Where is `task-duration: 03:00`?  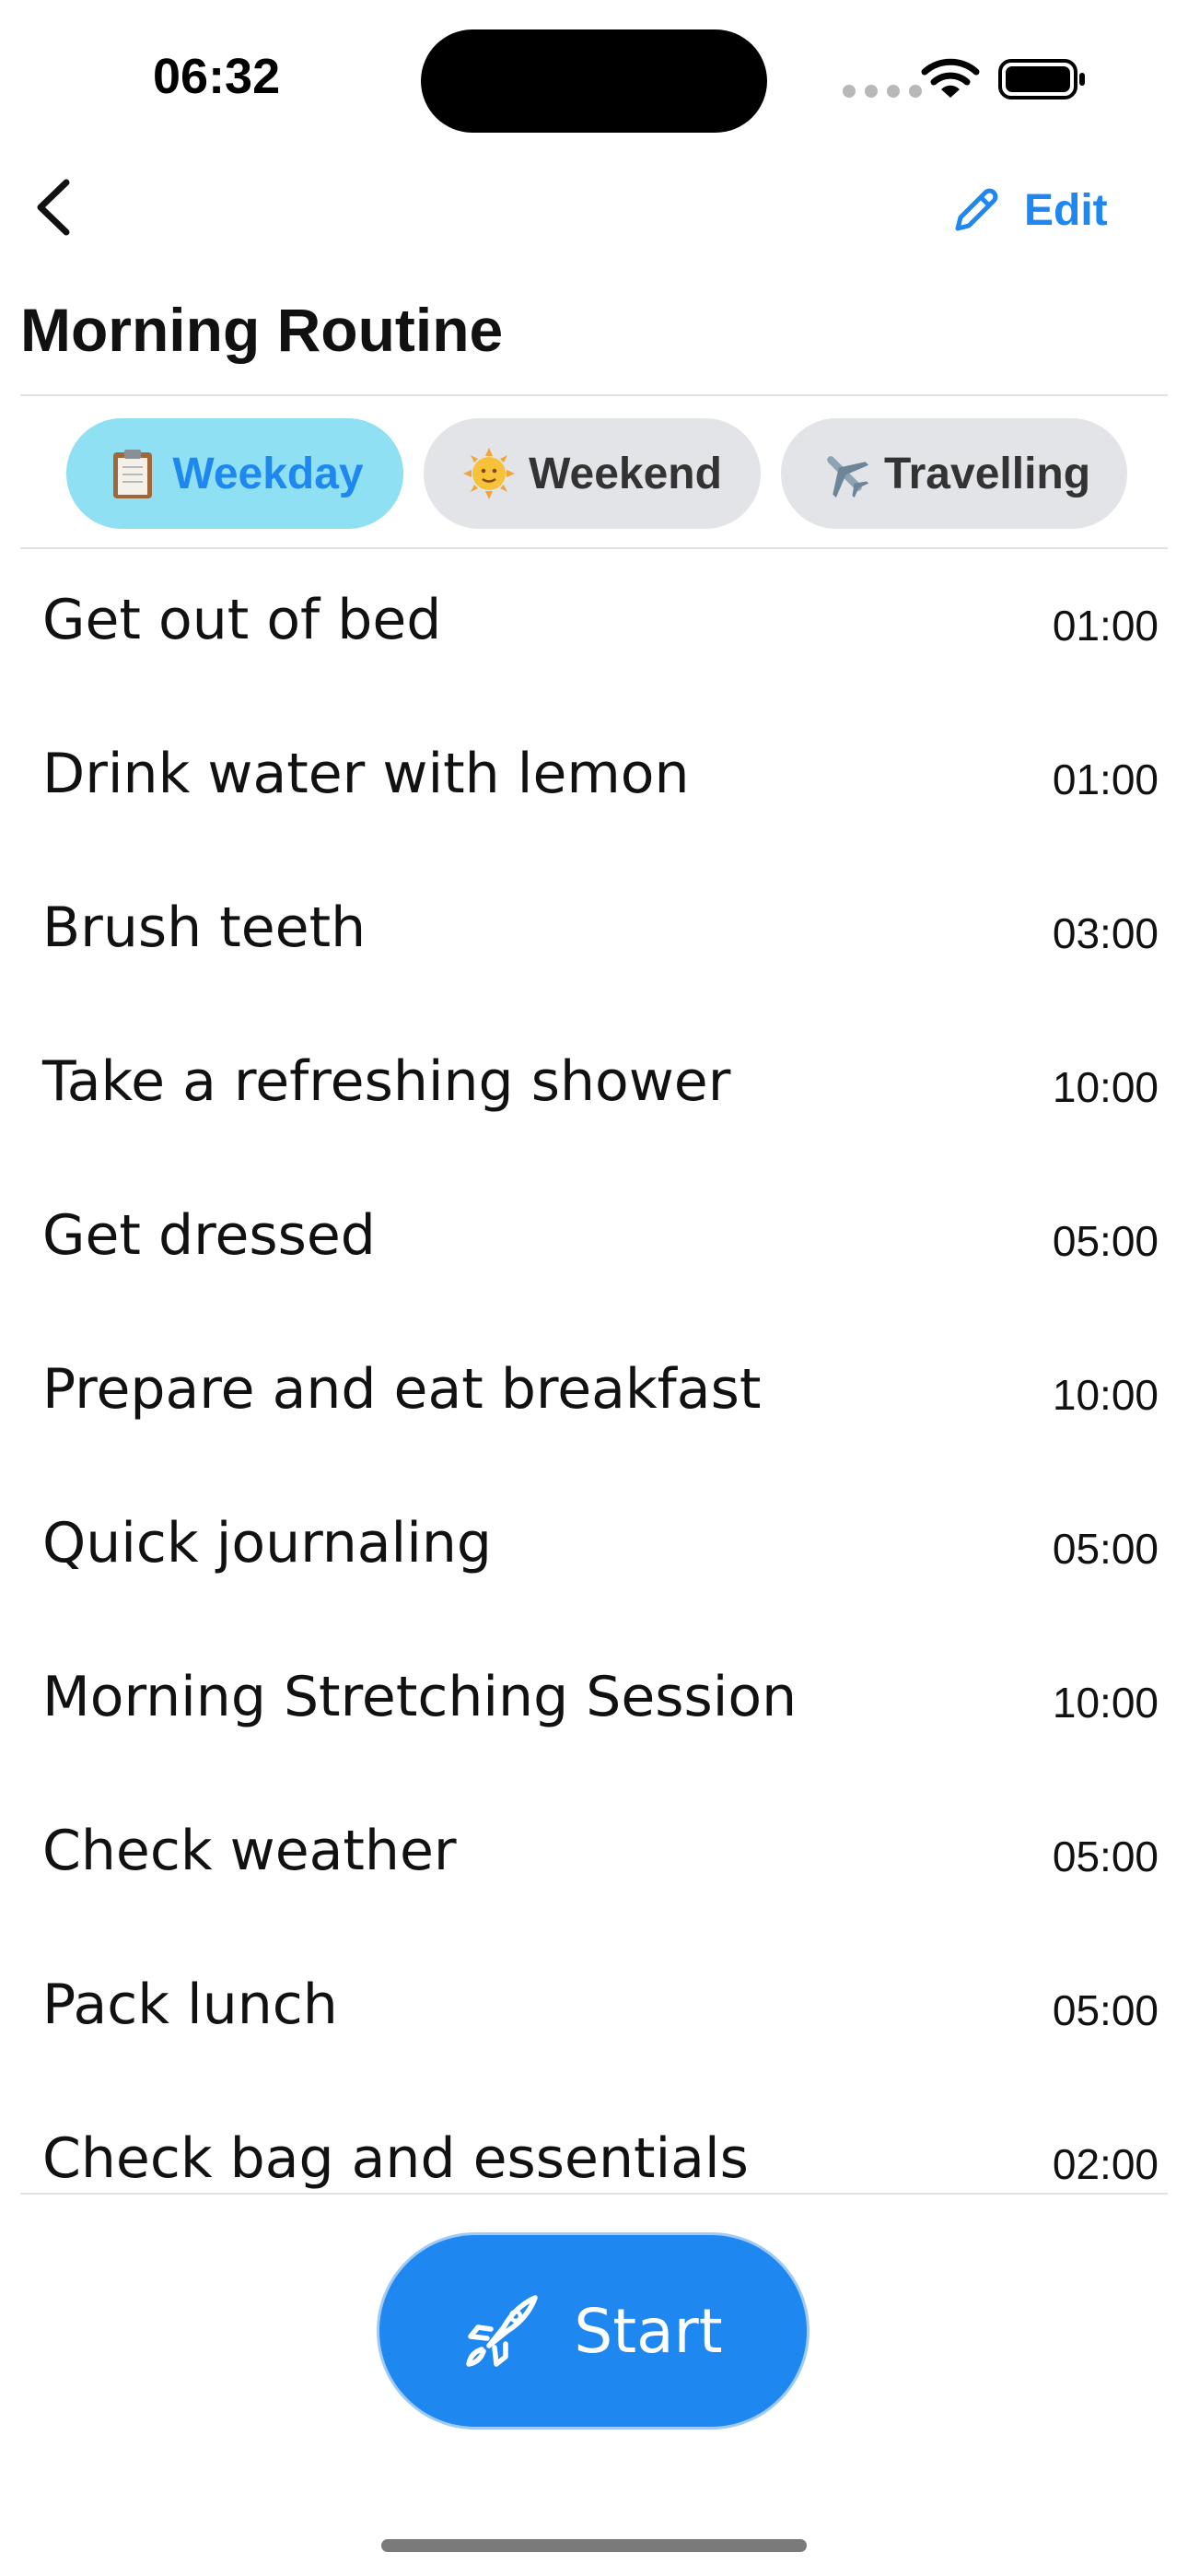 task-duration: 03:00 is located at coordinates (1105, 933).